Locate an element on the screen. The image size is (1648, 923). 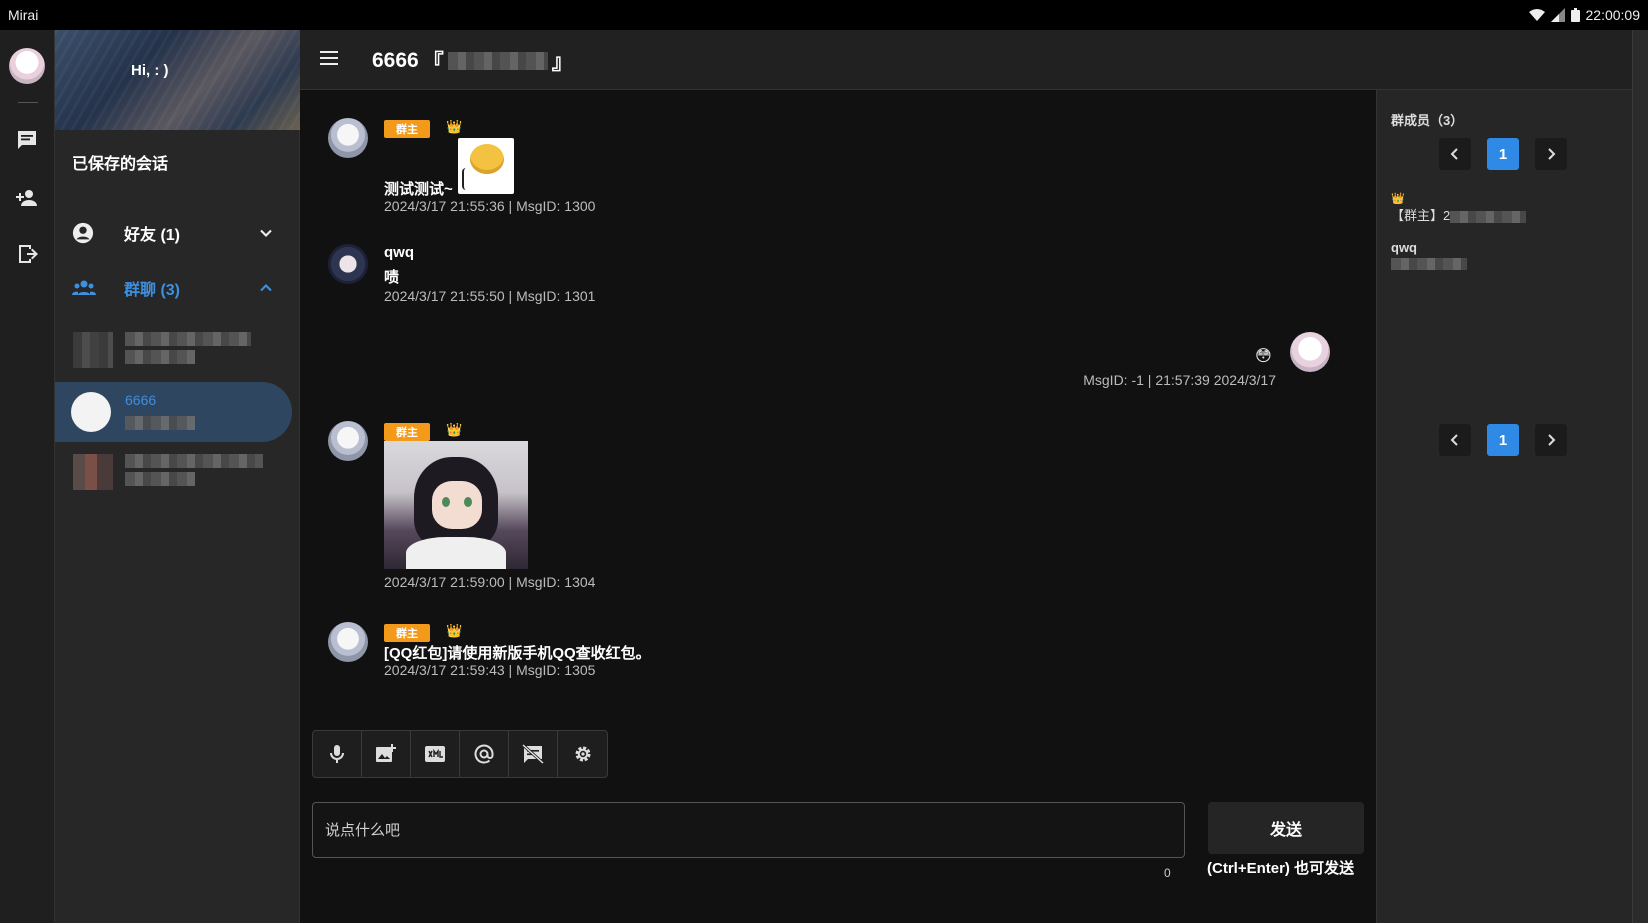
message-emoji: 😳 is located at coordinates (1263, 356).